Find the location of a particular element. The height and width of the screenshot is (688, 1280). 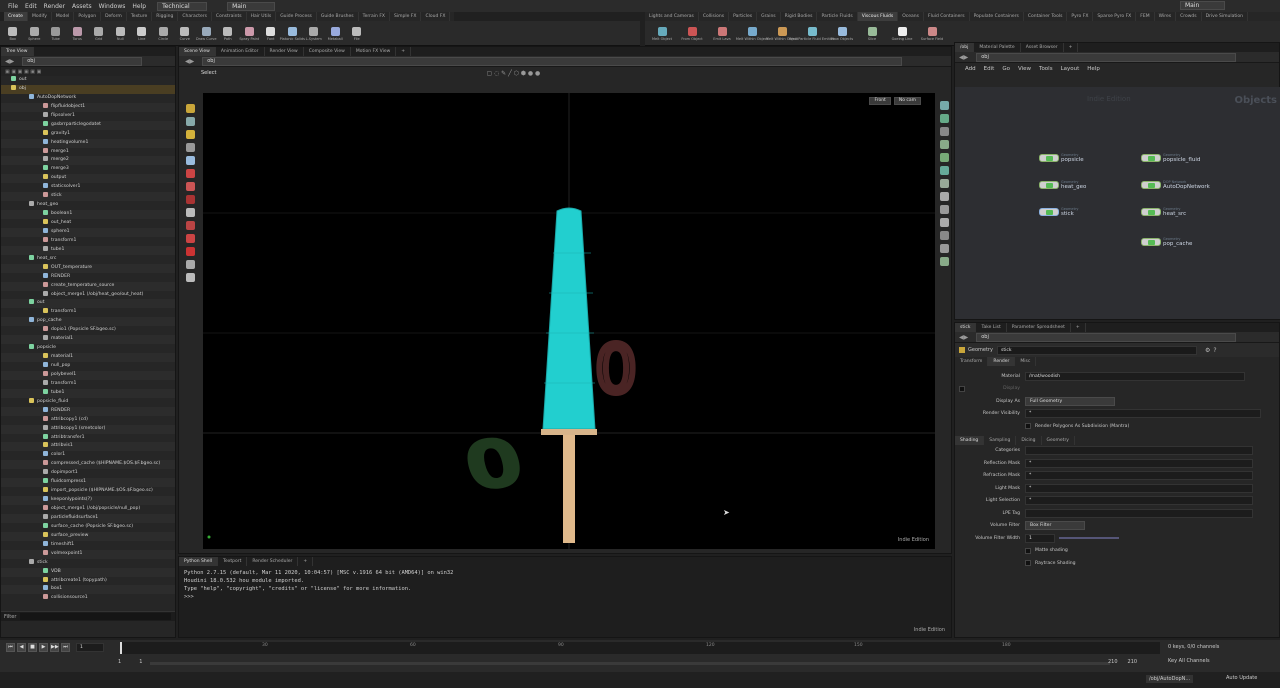

tree-item: gasbrrparticlegodatet is located at coordinates (88, 125).